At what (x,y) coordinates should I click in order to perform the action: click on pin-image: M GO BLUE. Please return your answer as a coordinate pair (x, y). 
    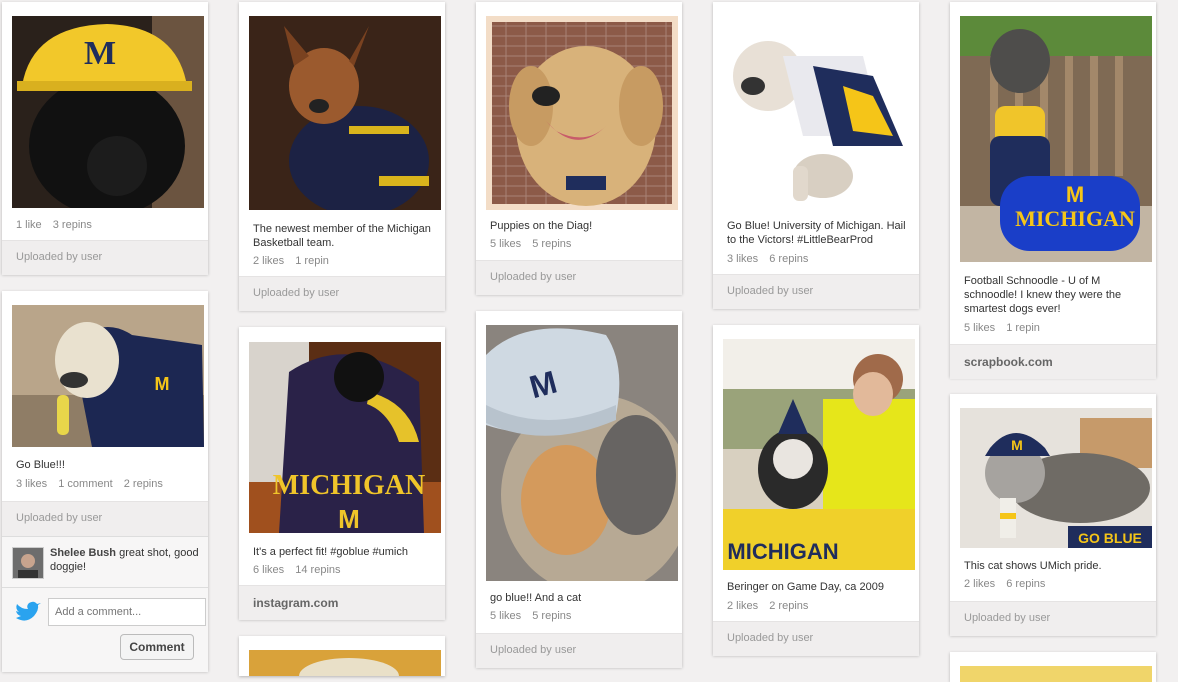
    Looking at the image, I should click on (1056, 478).